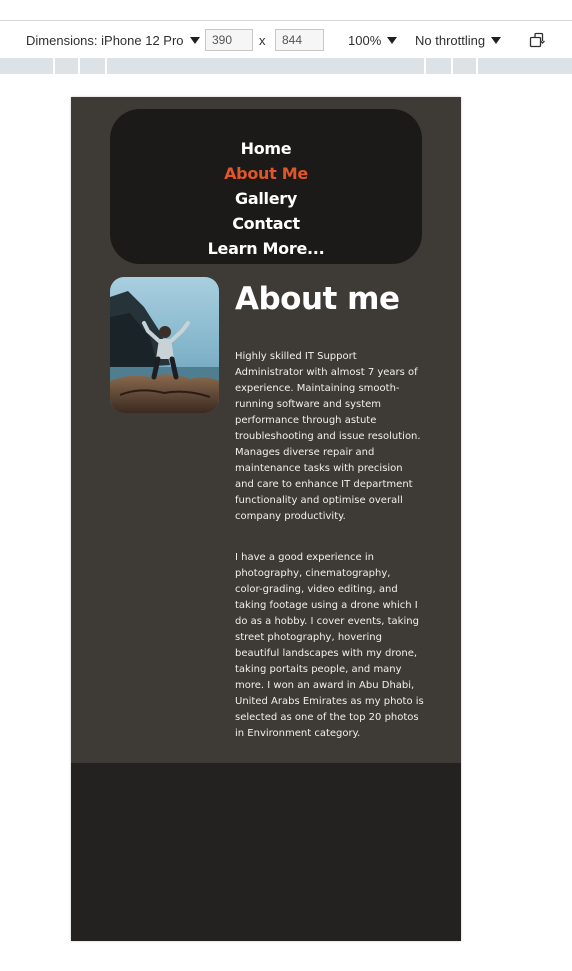 The width and height of the screenshot is (572, 971). What do you see at coordinates (229, 40) in the screenshot?
I see `width-input: 390` at bounding box center [229, 40].